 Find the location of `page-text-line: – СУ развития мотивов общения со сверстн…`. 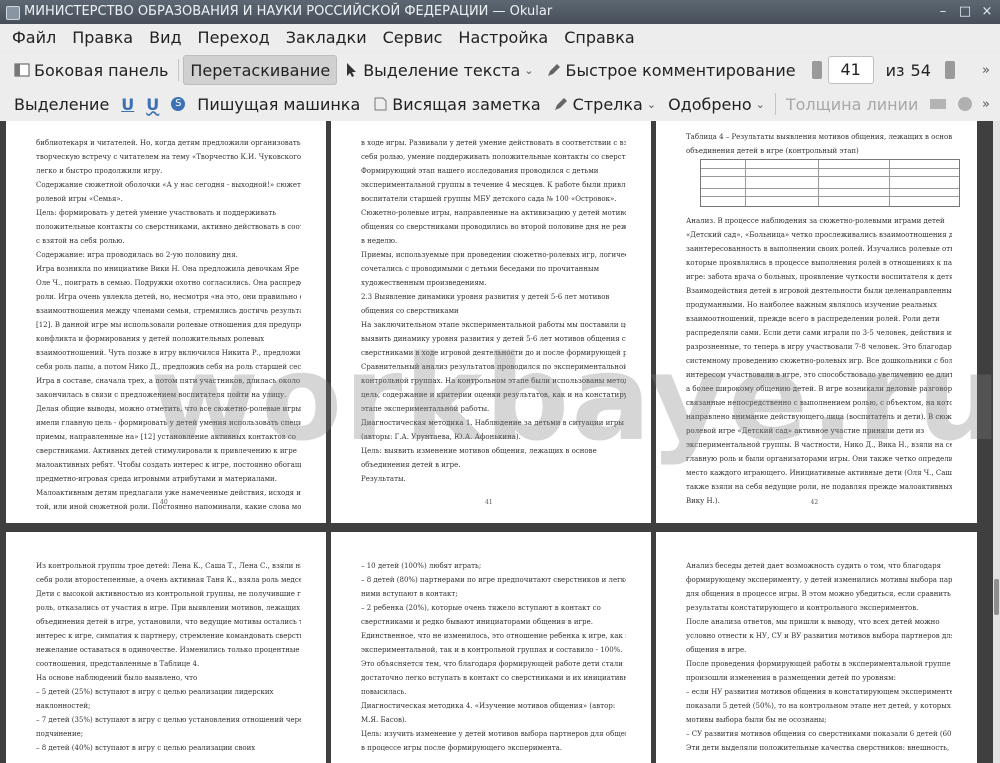

page-text-line: – СУ развития мотивов общения со сверстн… is located at coordinates (819, 734).